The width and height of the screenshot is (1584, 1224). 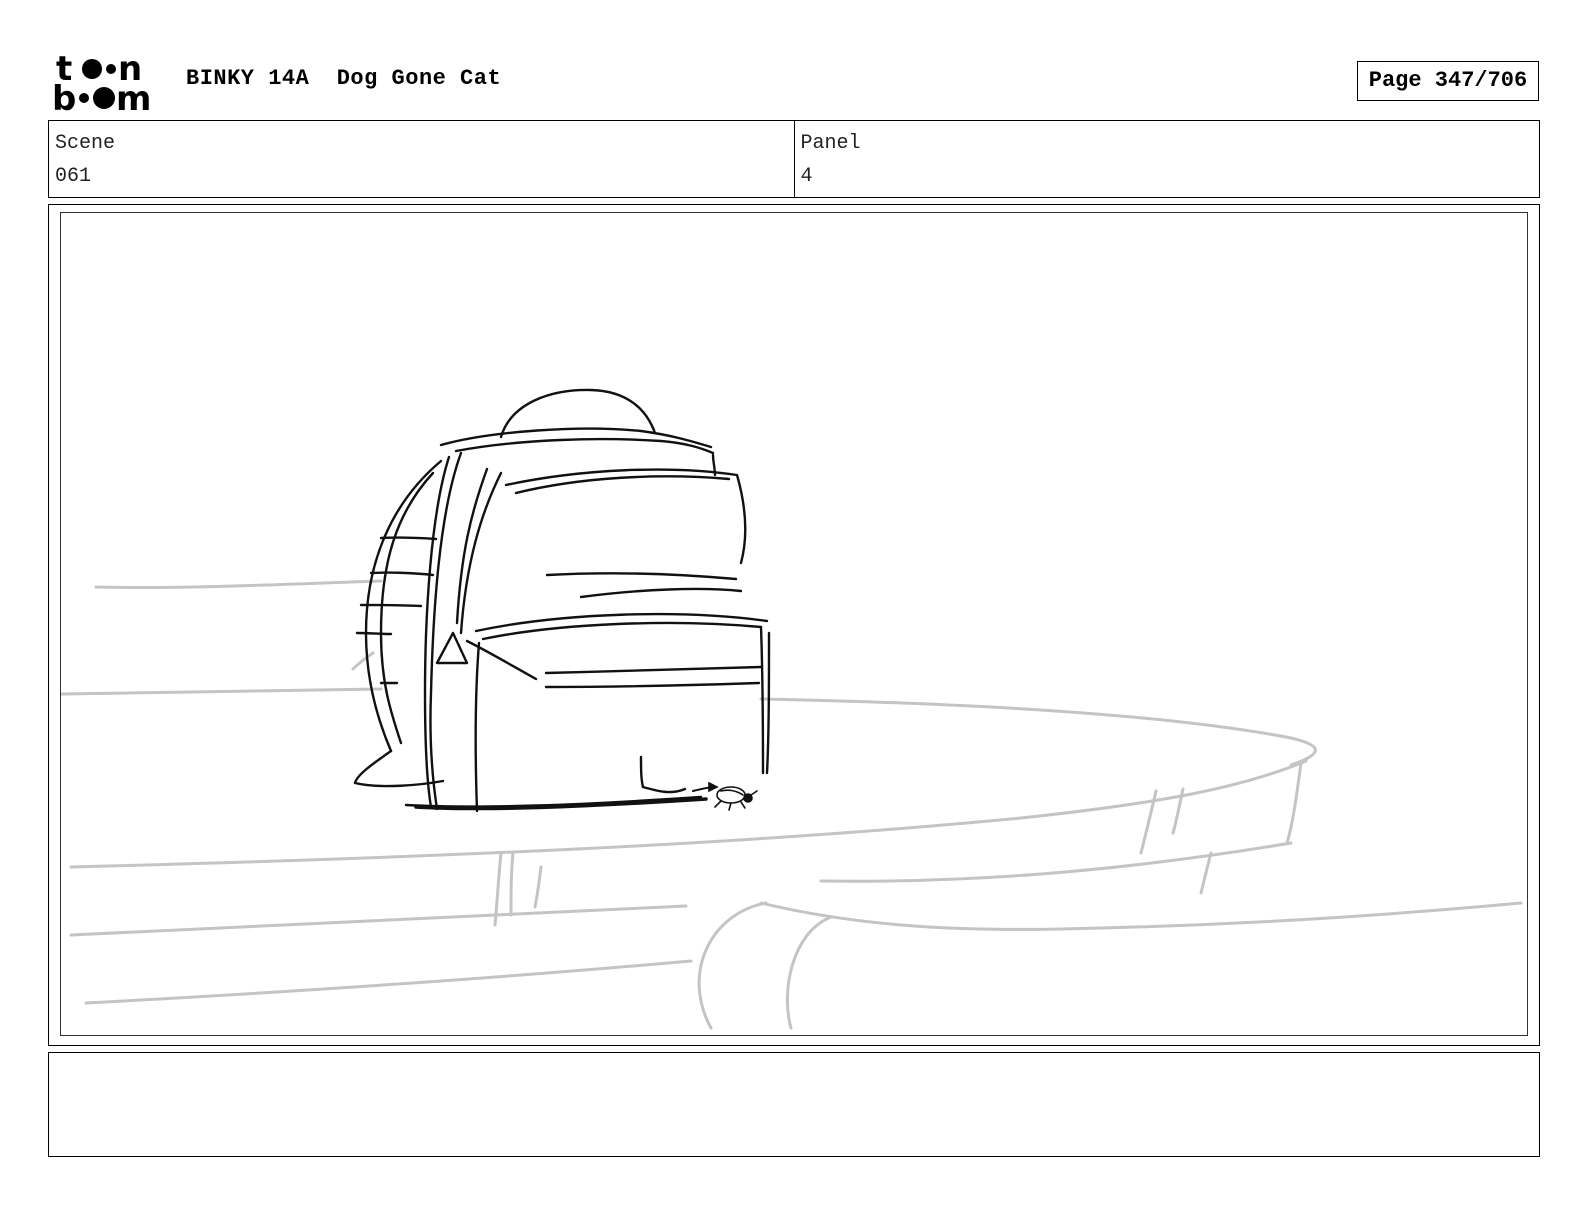 What do you see at coordinates (768, 703) in the screenshot?
I see `backpack-right-edge` at bounding box center [768, 703].